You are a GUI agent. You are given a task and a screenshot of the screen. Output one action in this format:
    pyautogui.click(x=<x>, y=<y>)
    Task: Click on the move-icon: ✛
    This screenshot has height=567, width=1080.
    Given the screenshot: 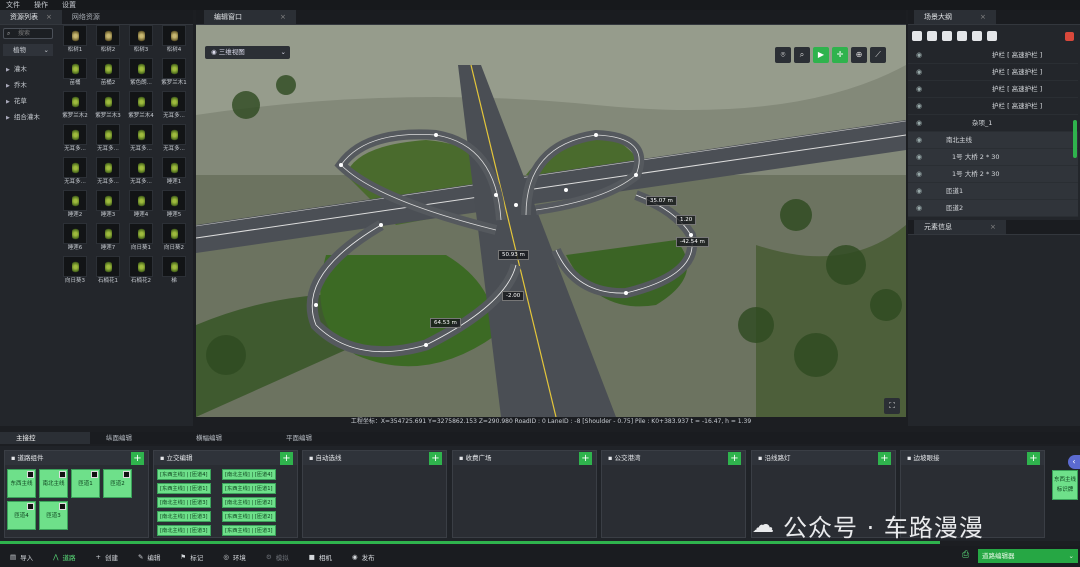 What is the action you would take?
    pyautogui.click(x=840, y=55)
    